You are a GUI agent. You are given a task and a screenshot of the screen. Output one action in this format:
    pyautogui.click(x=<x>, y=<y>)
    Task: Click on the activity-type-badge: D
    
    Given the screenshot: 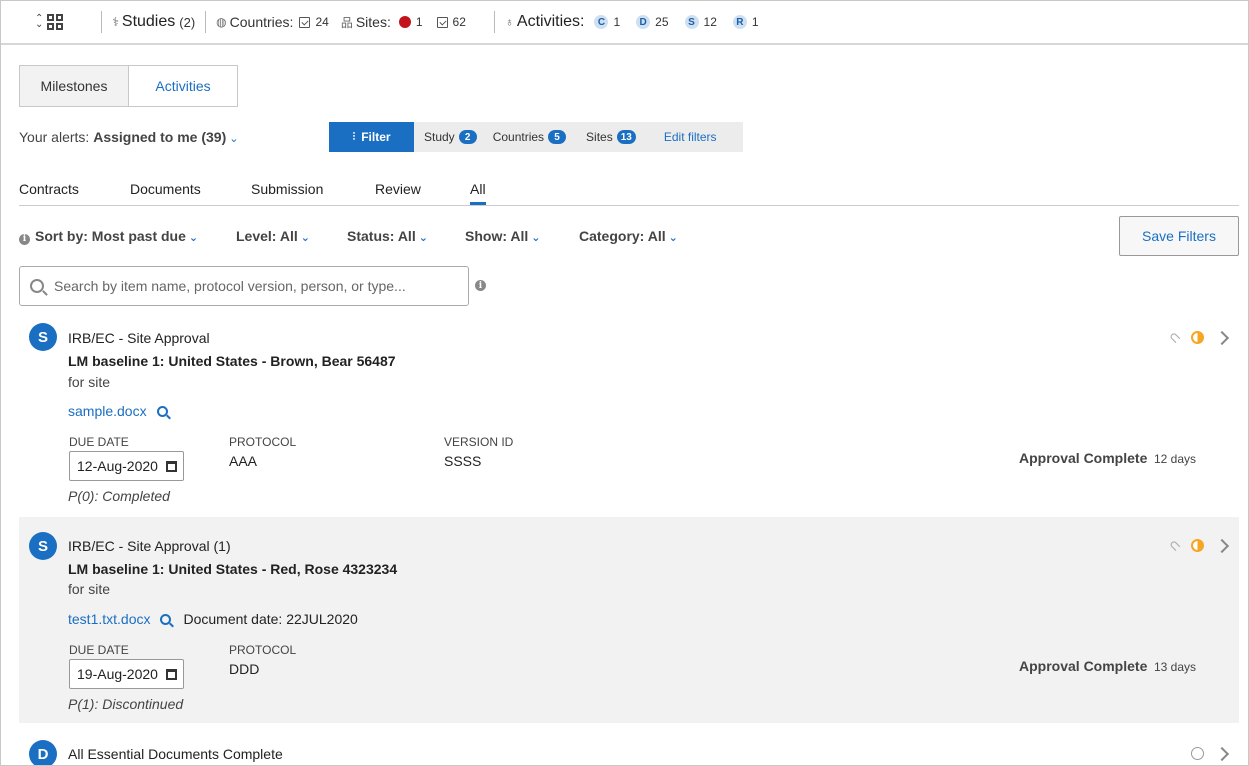 What is the action you would take?
    pyautogui.click(x=643, y=22)
    